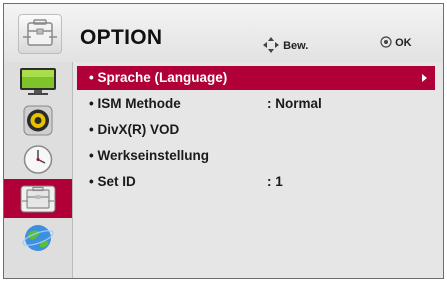 The image size is (447, 282). Describe the element at coordinates (121, 37) in the screenshot. I see `page-title: OPTION` at that location.